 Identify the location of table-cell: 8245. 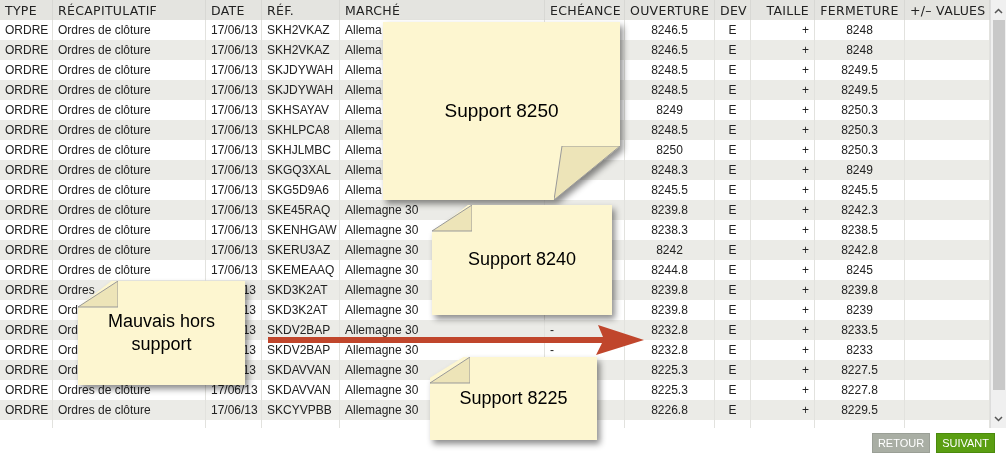
(859, 270).